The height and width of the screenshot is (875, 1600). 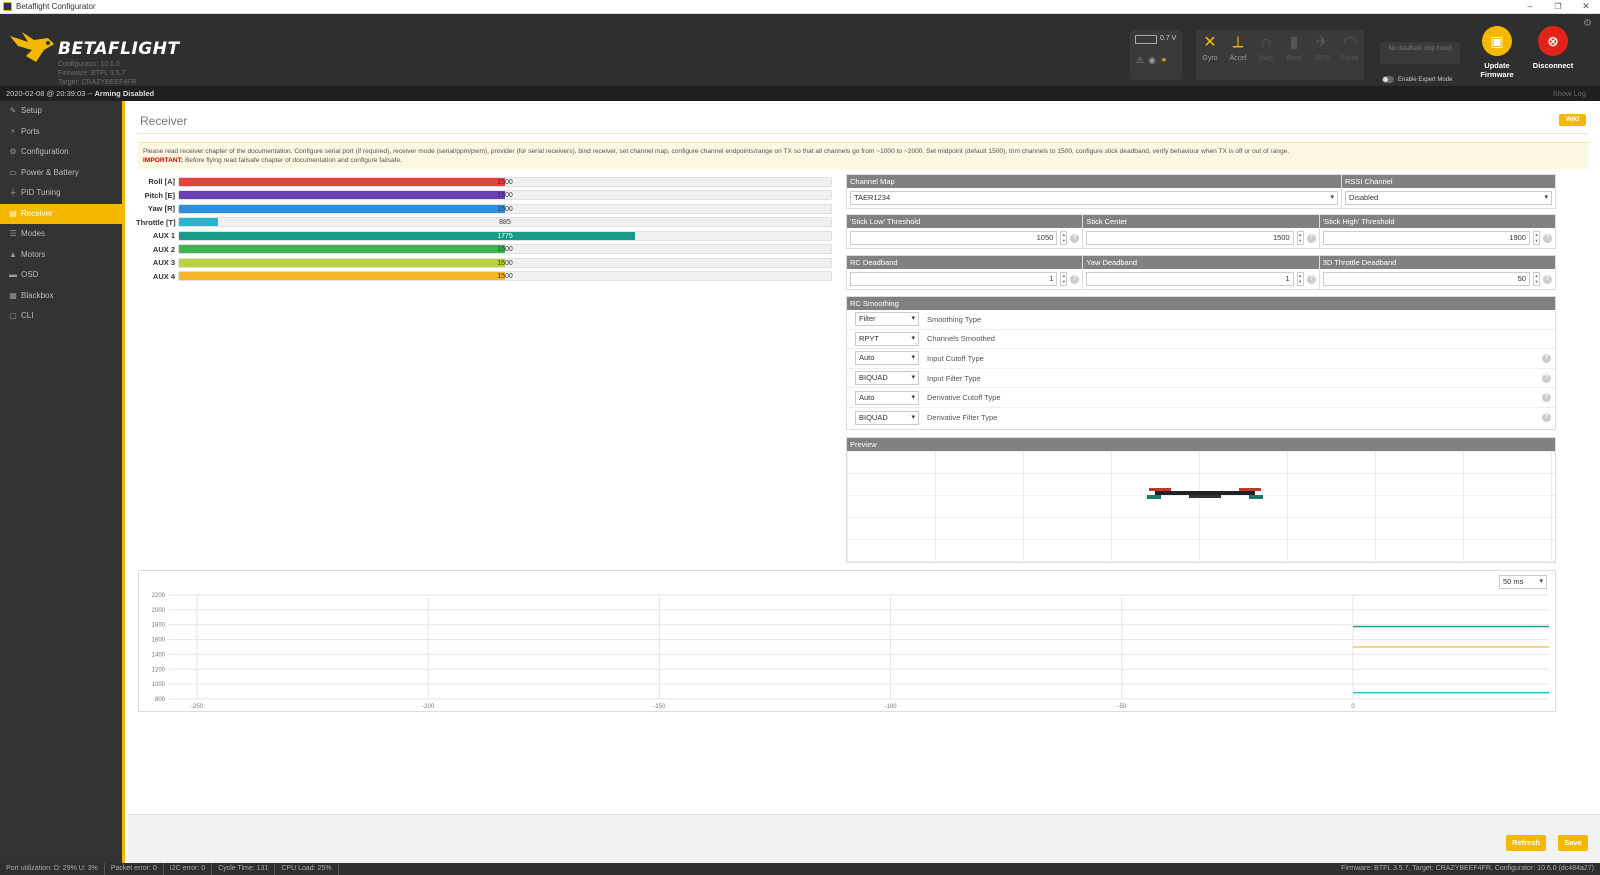 What do you see at coordinates (1238, 42) in the screenshot?
I see `accel-icon: ⟂` at bounding box center [1238, 42].